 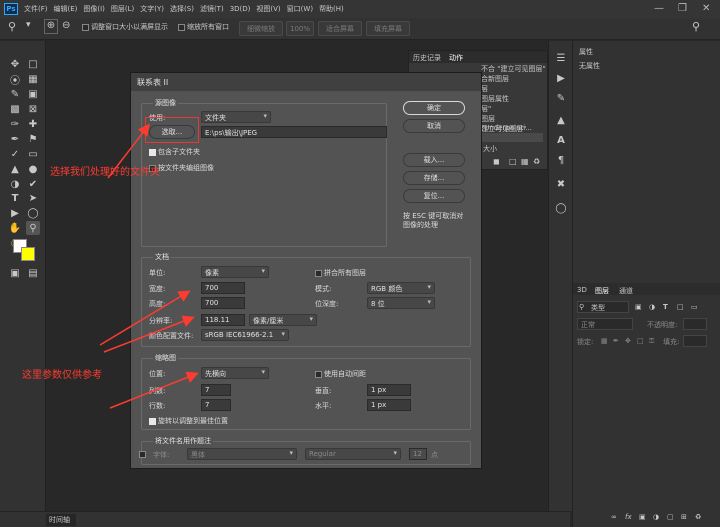 I want to click on annotation-arrows, so click(x=149, y=266).